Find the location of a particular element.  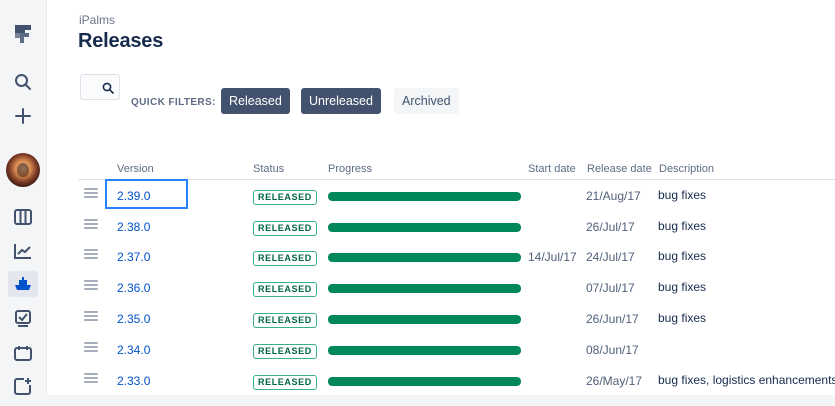

issues-icon is located at coordinates (23, 319).